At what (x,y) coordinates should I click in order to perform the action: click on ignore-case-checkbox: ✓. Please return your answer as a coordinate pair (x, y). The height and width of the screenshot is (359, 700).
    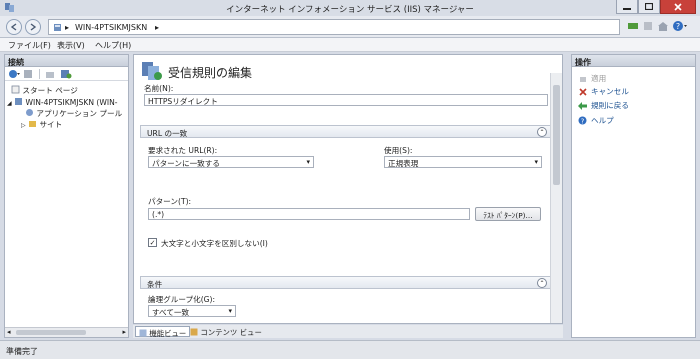
    Looking at the image, I should click on (152, 242).